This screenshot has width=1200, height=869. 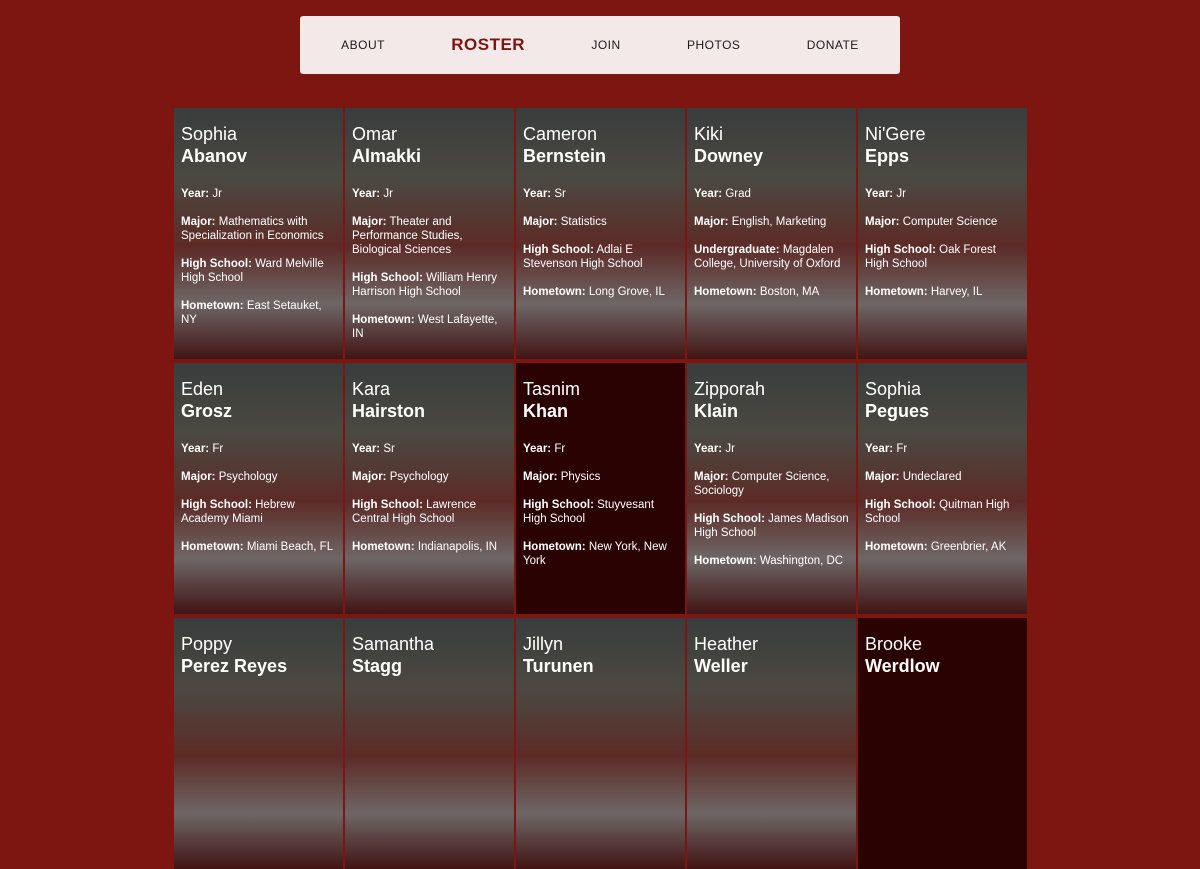 I want to click on member-major-value: Undeclared, so click(x=932, y=477).